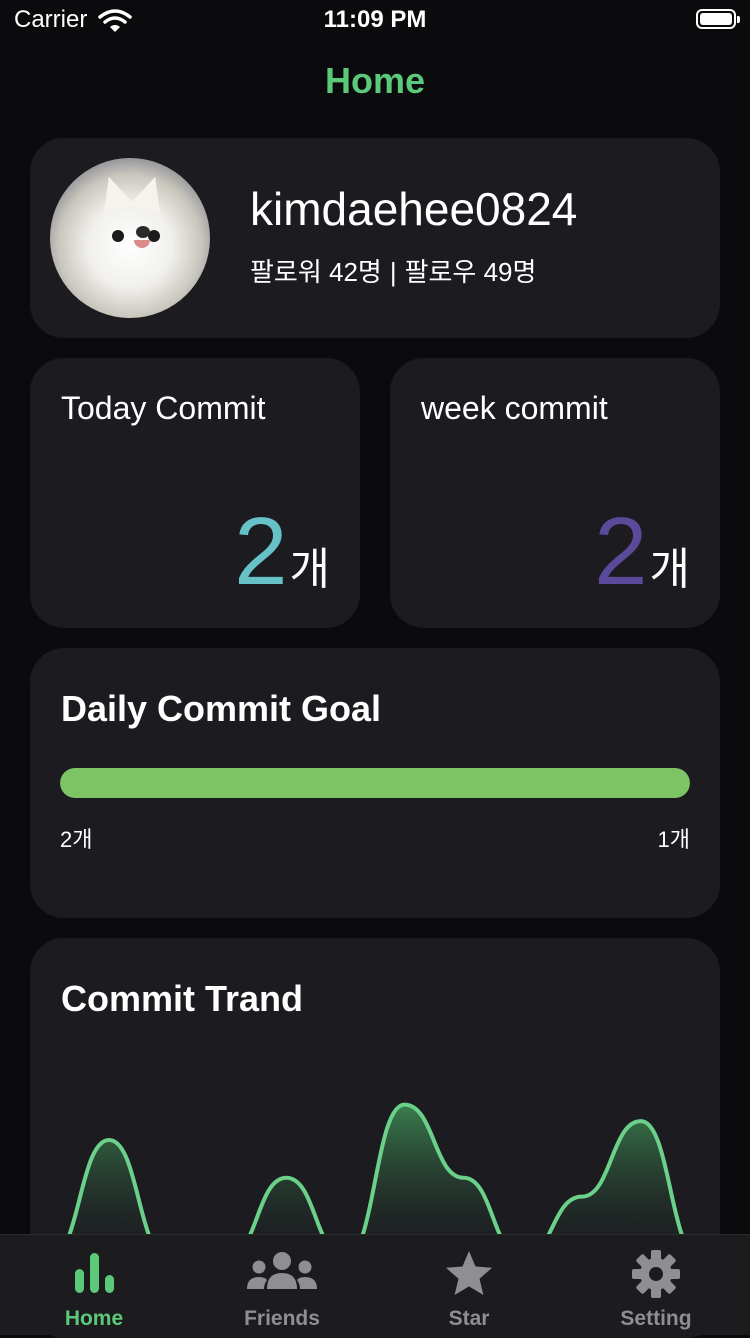  I want to click on tab-setting: Setting, so click(656, 1285).